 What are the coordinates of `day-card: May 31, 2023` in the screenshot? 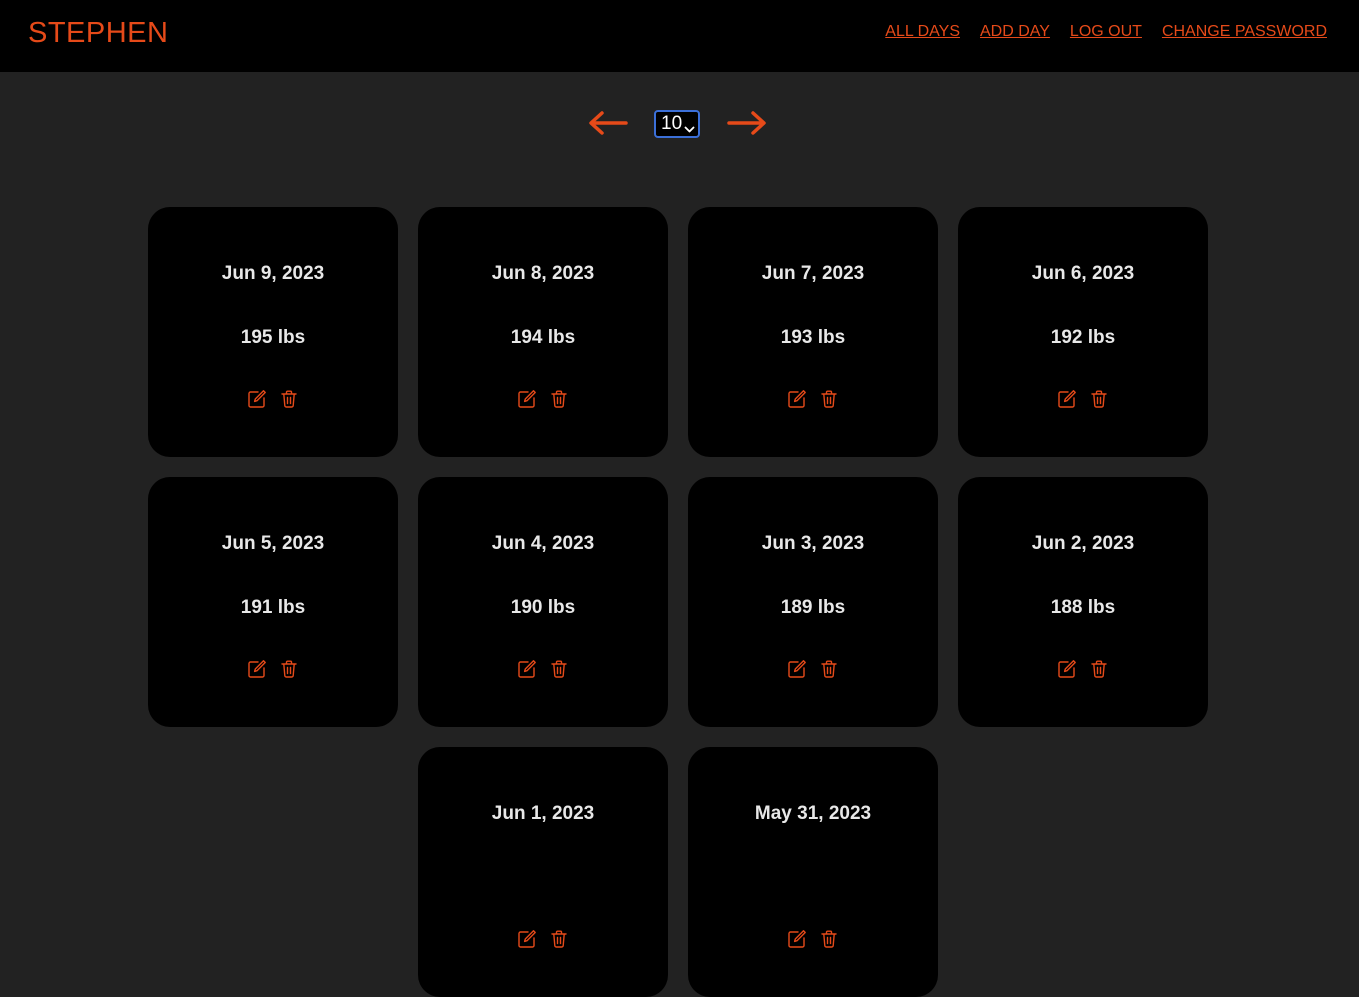 It's located at (813, 872).